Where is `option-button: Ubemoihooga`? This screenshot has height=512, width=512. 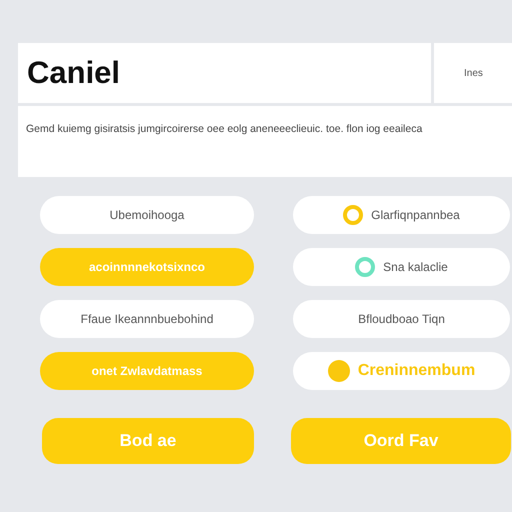 option-button: Ubemoihooga is located at coordinates (147, 215).